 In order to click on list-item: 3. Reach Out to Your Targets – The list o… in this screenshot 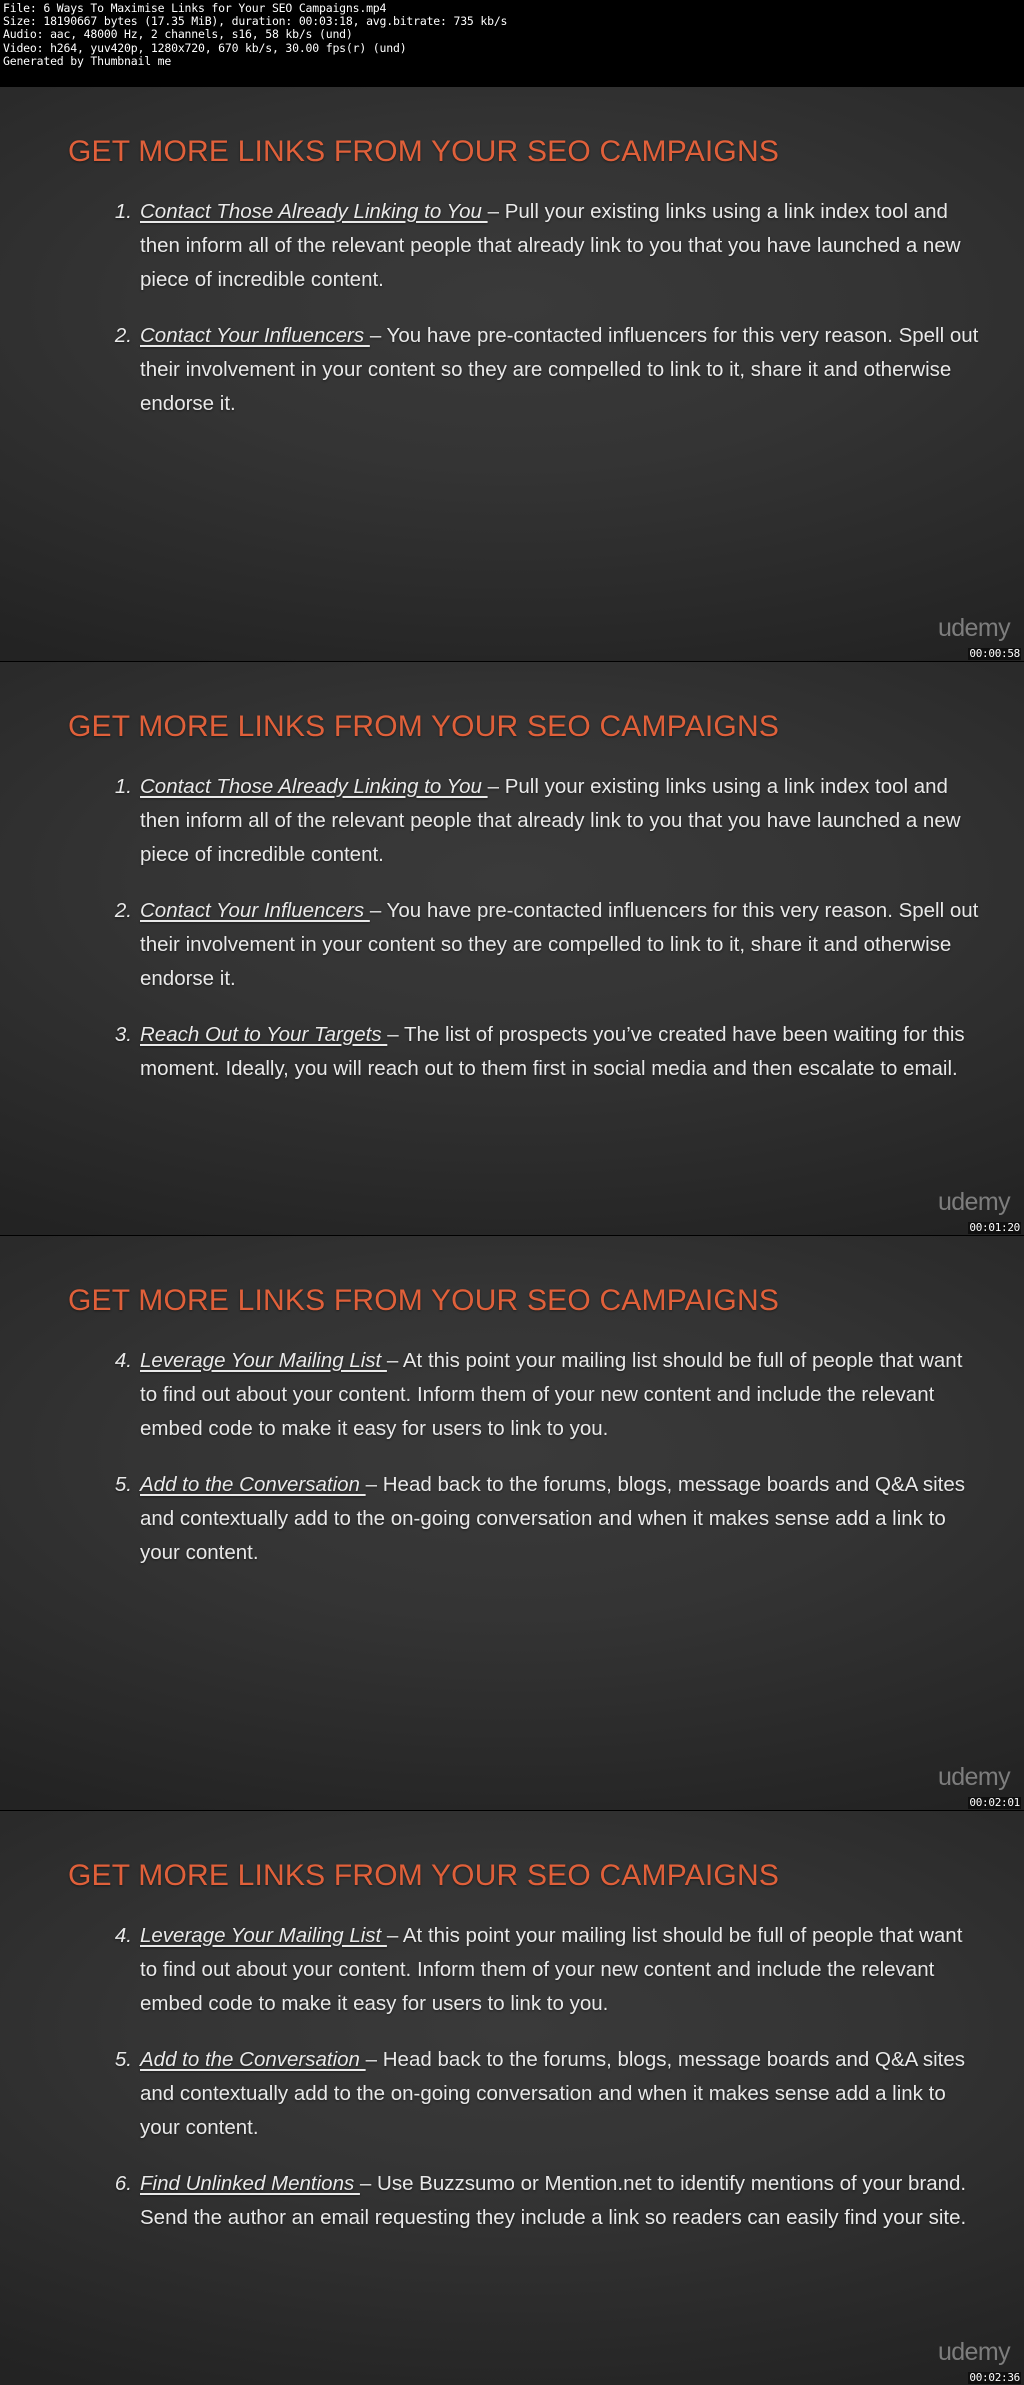, I will do `click(540, 1052)`.